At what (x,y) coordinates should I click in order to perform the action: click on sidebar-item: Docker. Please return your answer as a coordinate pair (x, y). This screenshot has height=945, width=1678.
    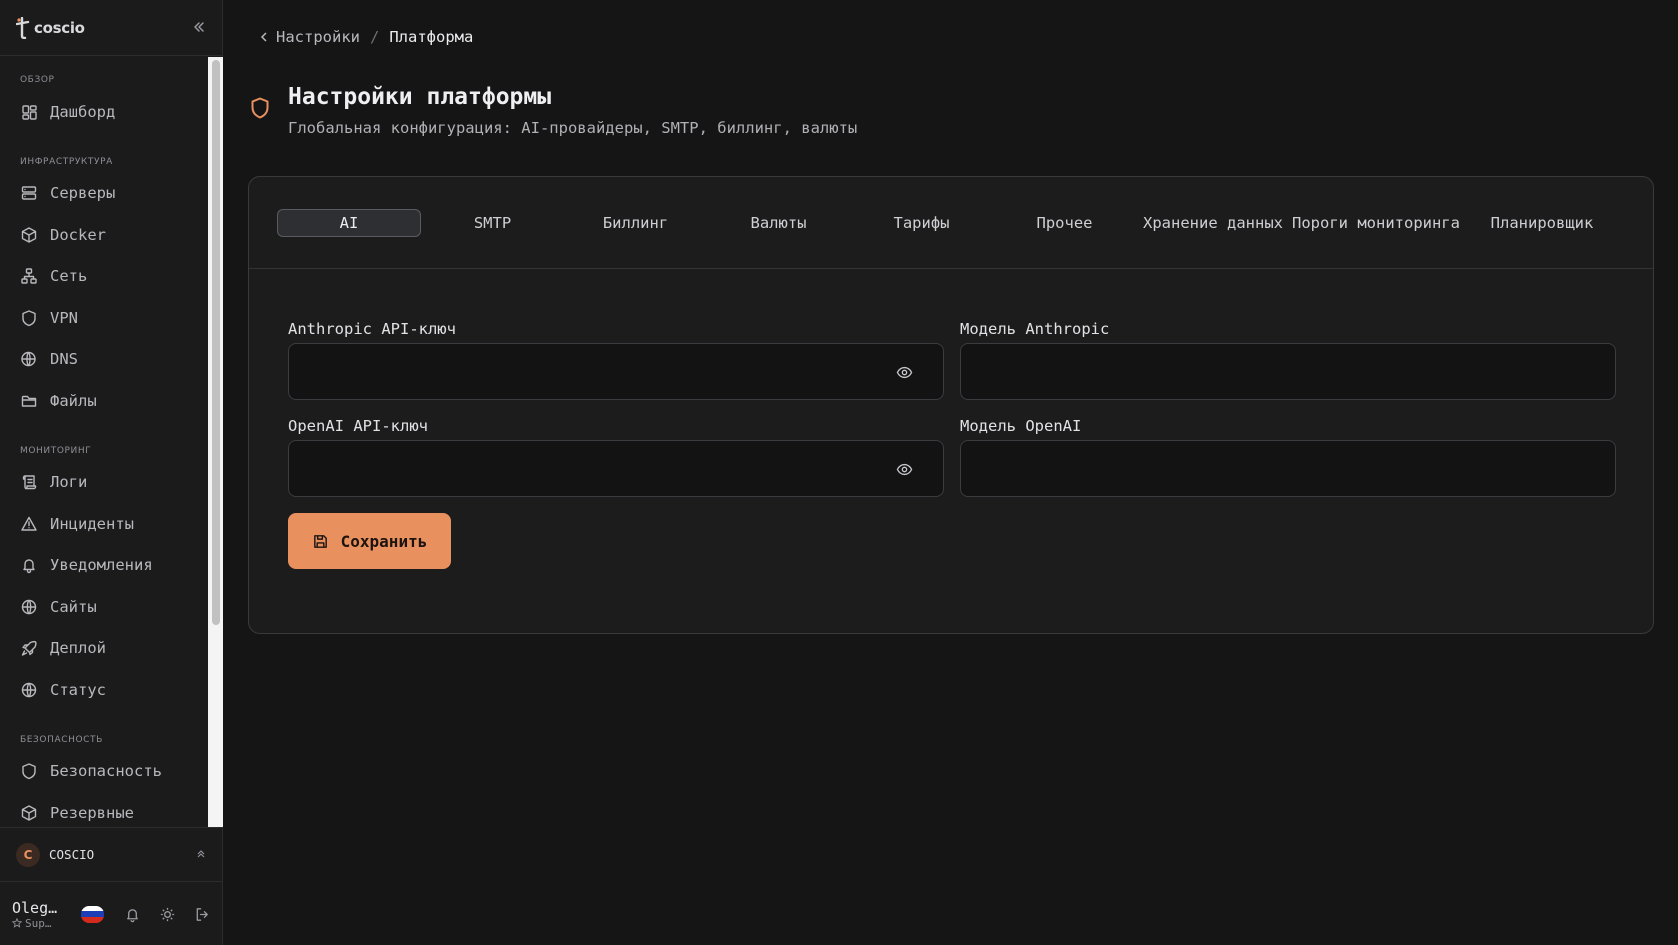
    Looking at the image, I should click on (104, 235).